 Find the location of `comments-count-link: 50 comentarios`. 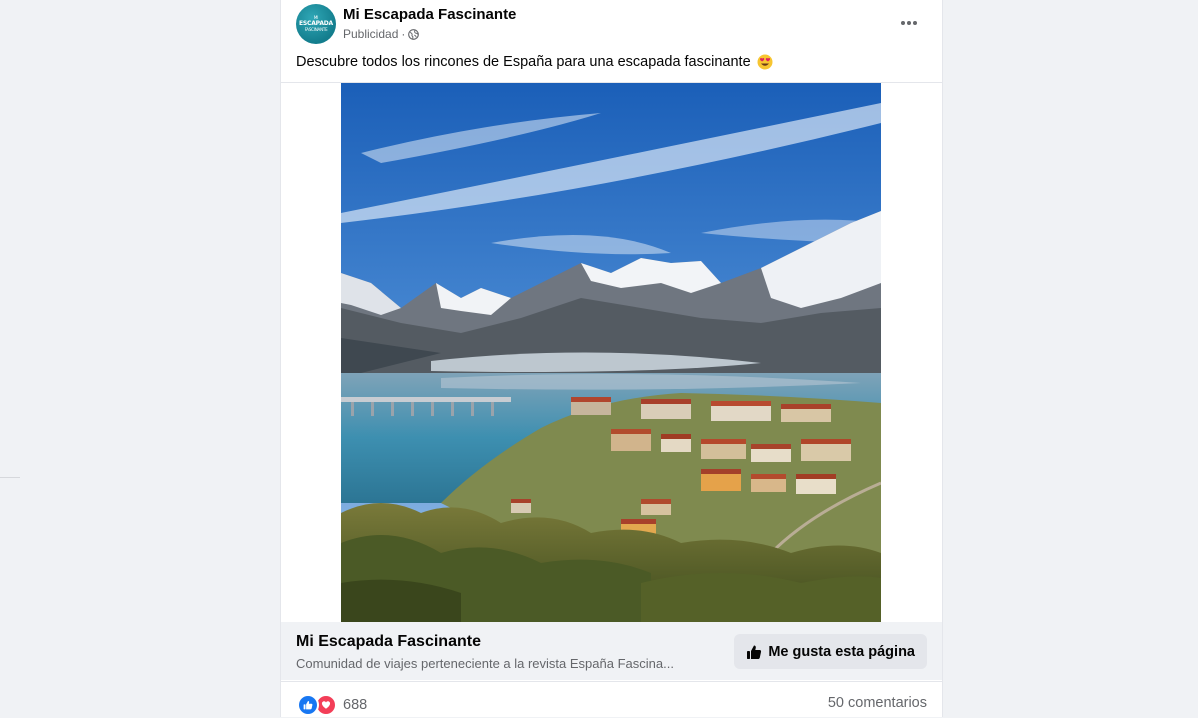

comments-count-link: 50 comentarios is located at coordinates (877, 703).